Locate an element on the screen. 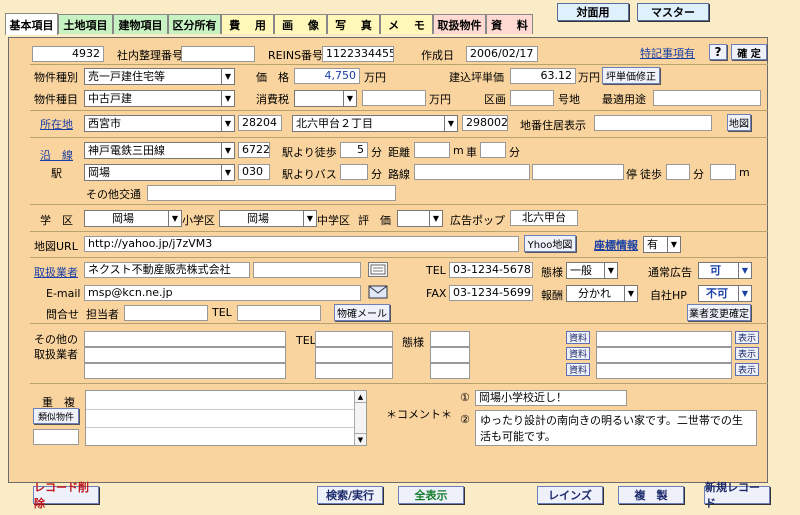 Image resolution: width=800 pixels, height=515 pixels. agent-style-select: 一般 ▼ is located at coordinates (592, 270).